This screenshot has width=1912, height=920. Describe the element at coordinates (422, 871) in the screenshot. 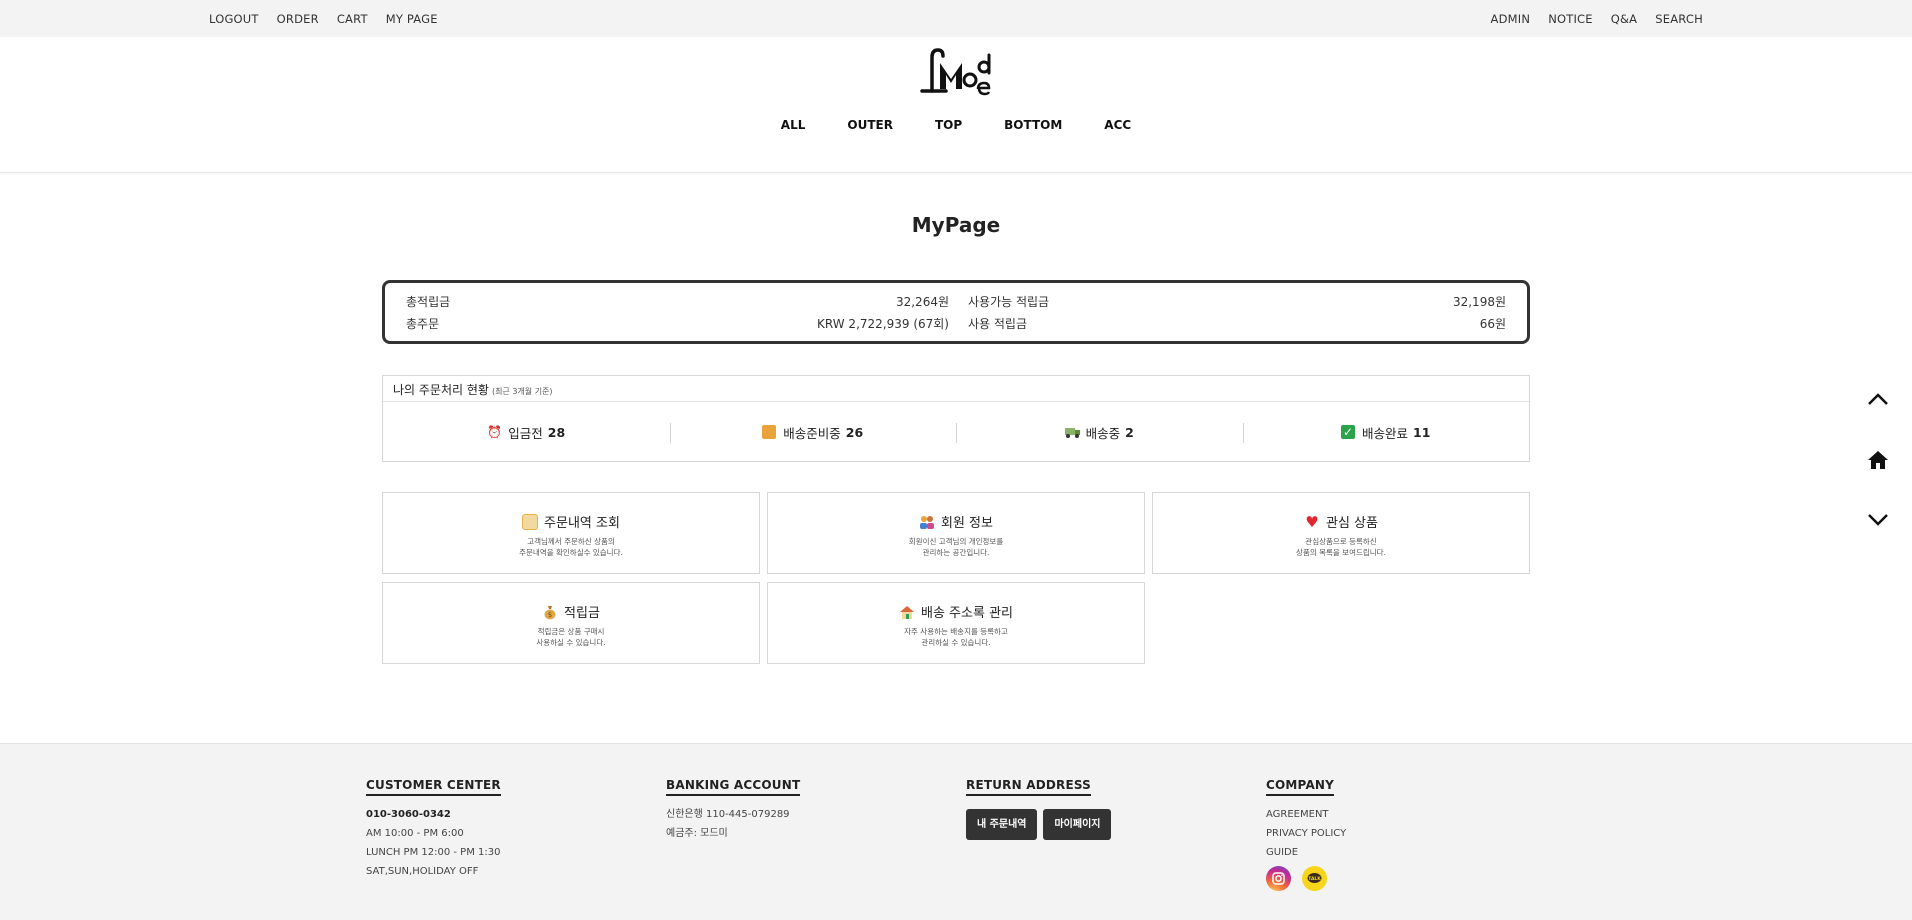

I see `customer-off-days: SAT,SUN,HOLIDAY OFF` at that location.